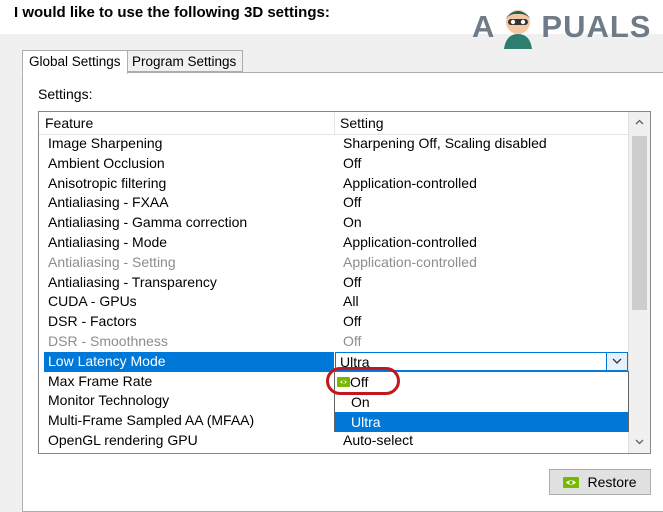 Image resolution: width=663 pixels, height=512 pixels. Describe the element at coordinates (108, 241) in the screenshot. I see `feature-cell: Antialiasing - Mode` at that location.